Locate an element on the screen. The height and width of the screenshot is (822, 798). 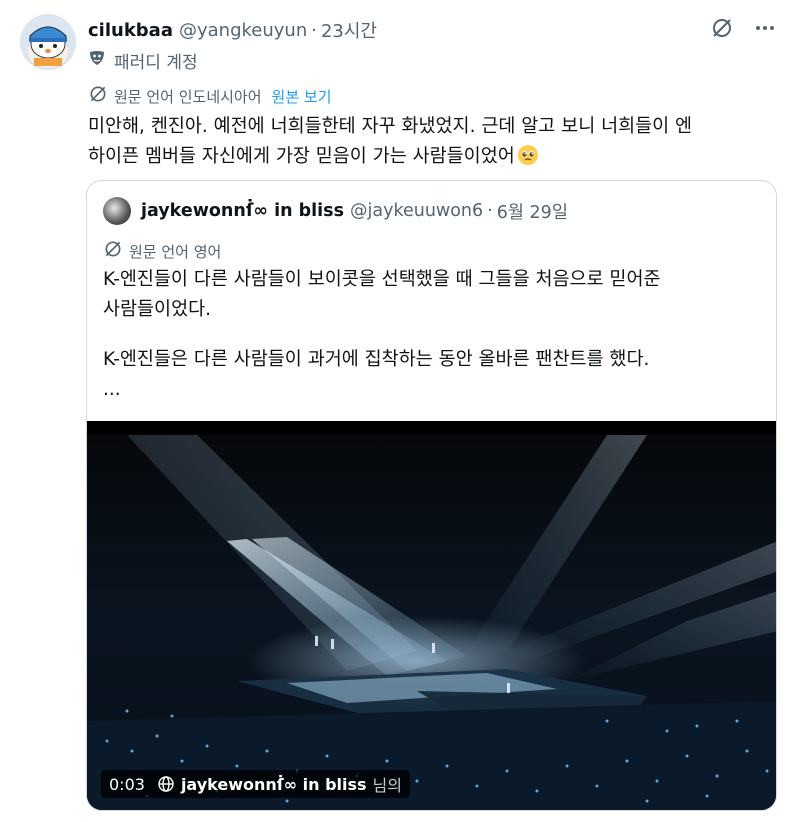
more-icon is located at coordinates (765, 28).